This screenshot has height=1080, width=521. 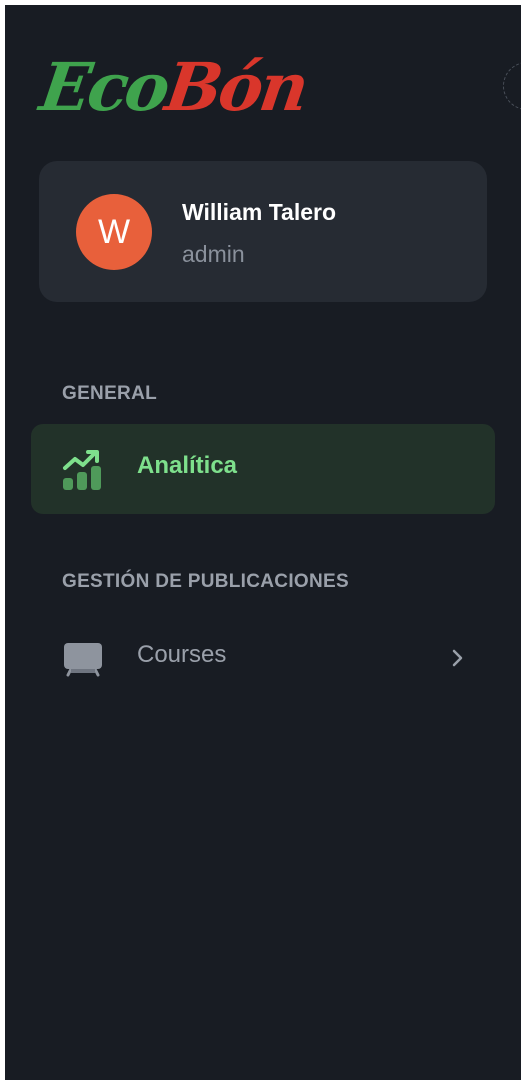 I want to click on avatar-initial: W, so click(x=114, y=231).